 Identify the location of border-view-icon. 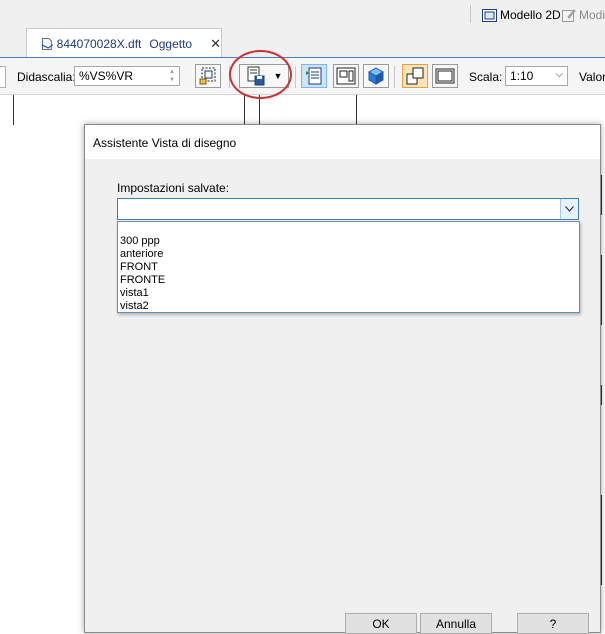
(445, 76).